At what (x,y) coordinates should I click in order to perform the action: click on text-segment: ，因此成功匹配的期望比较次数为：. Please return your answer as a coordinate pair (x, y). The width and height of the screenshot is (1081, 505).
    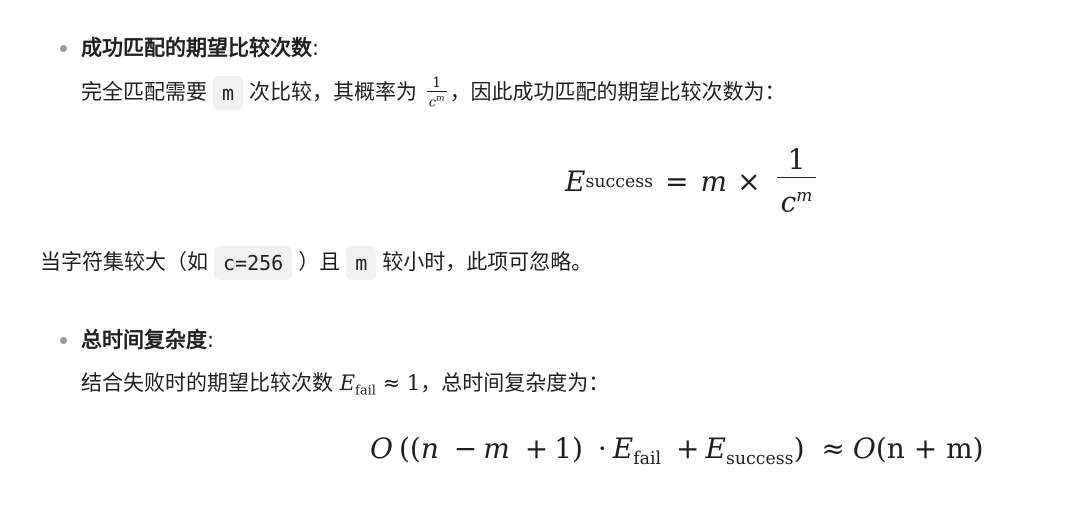
    Looking at the image, I should click on (617, 92).